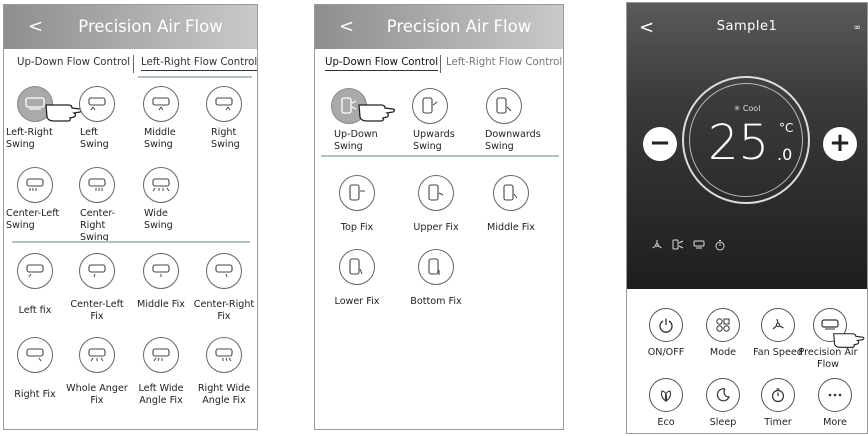 The image size is (868, 436). I want to click on leaf-icon, so click(666, 395).